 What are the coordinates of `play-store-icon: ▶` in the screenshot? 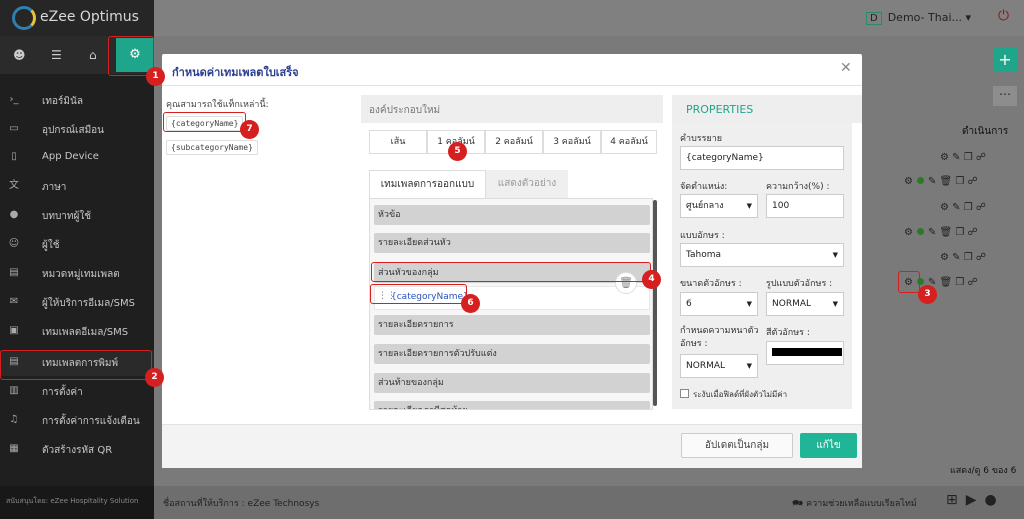 It's located at (975, 500).